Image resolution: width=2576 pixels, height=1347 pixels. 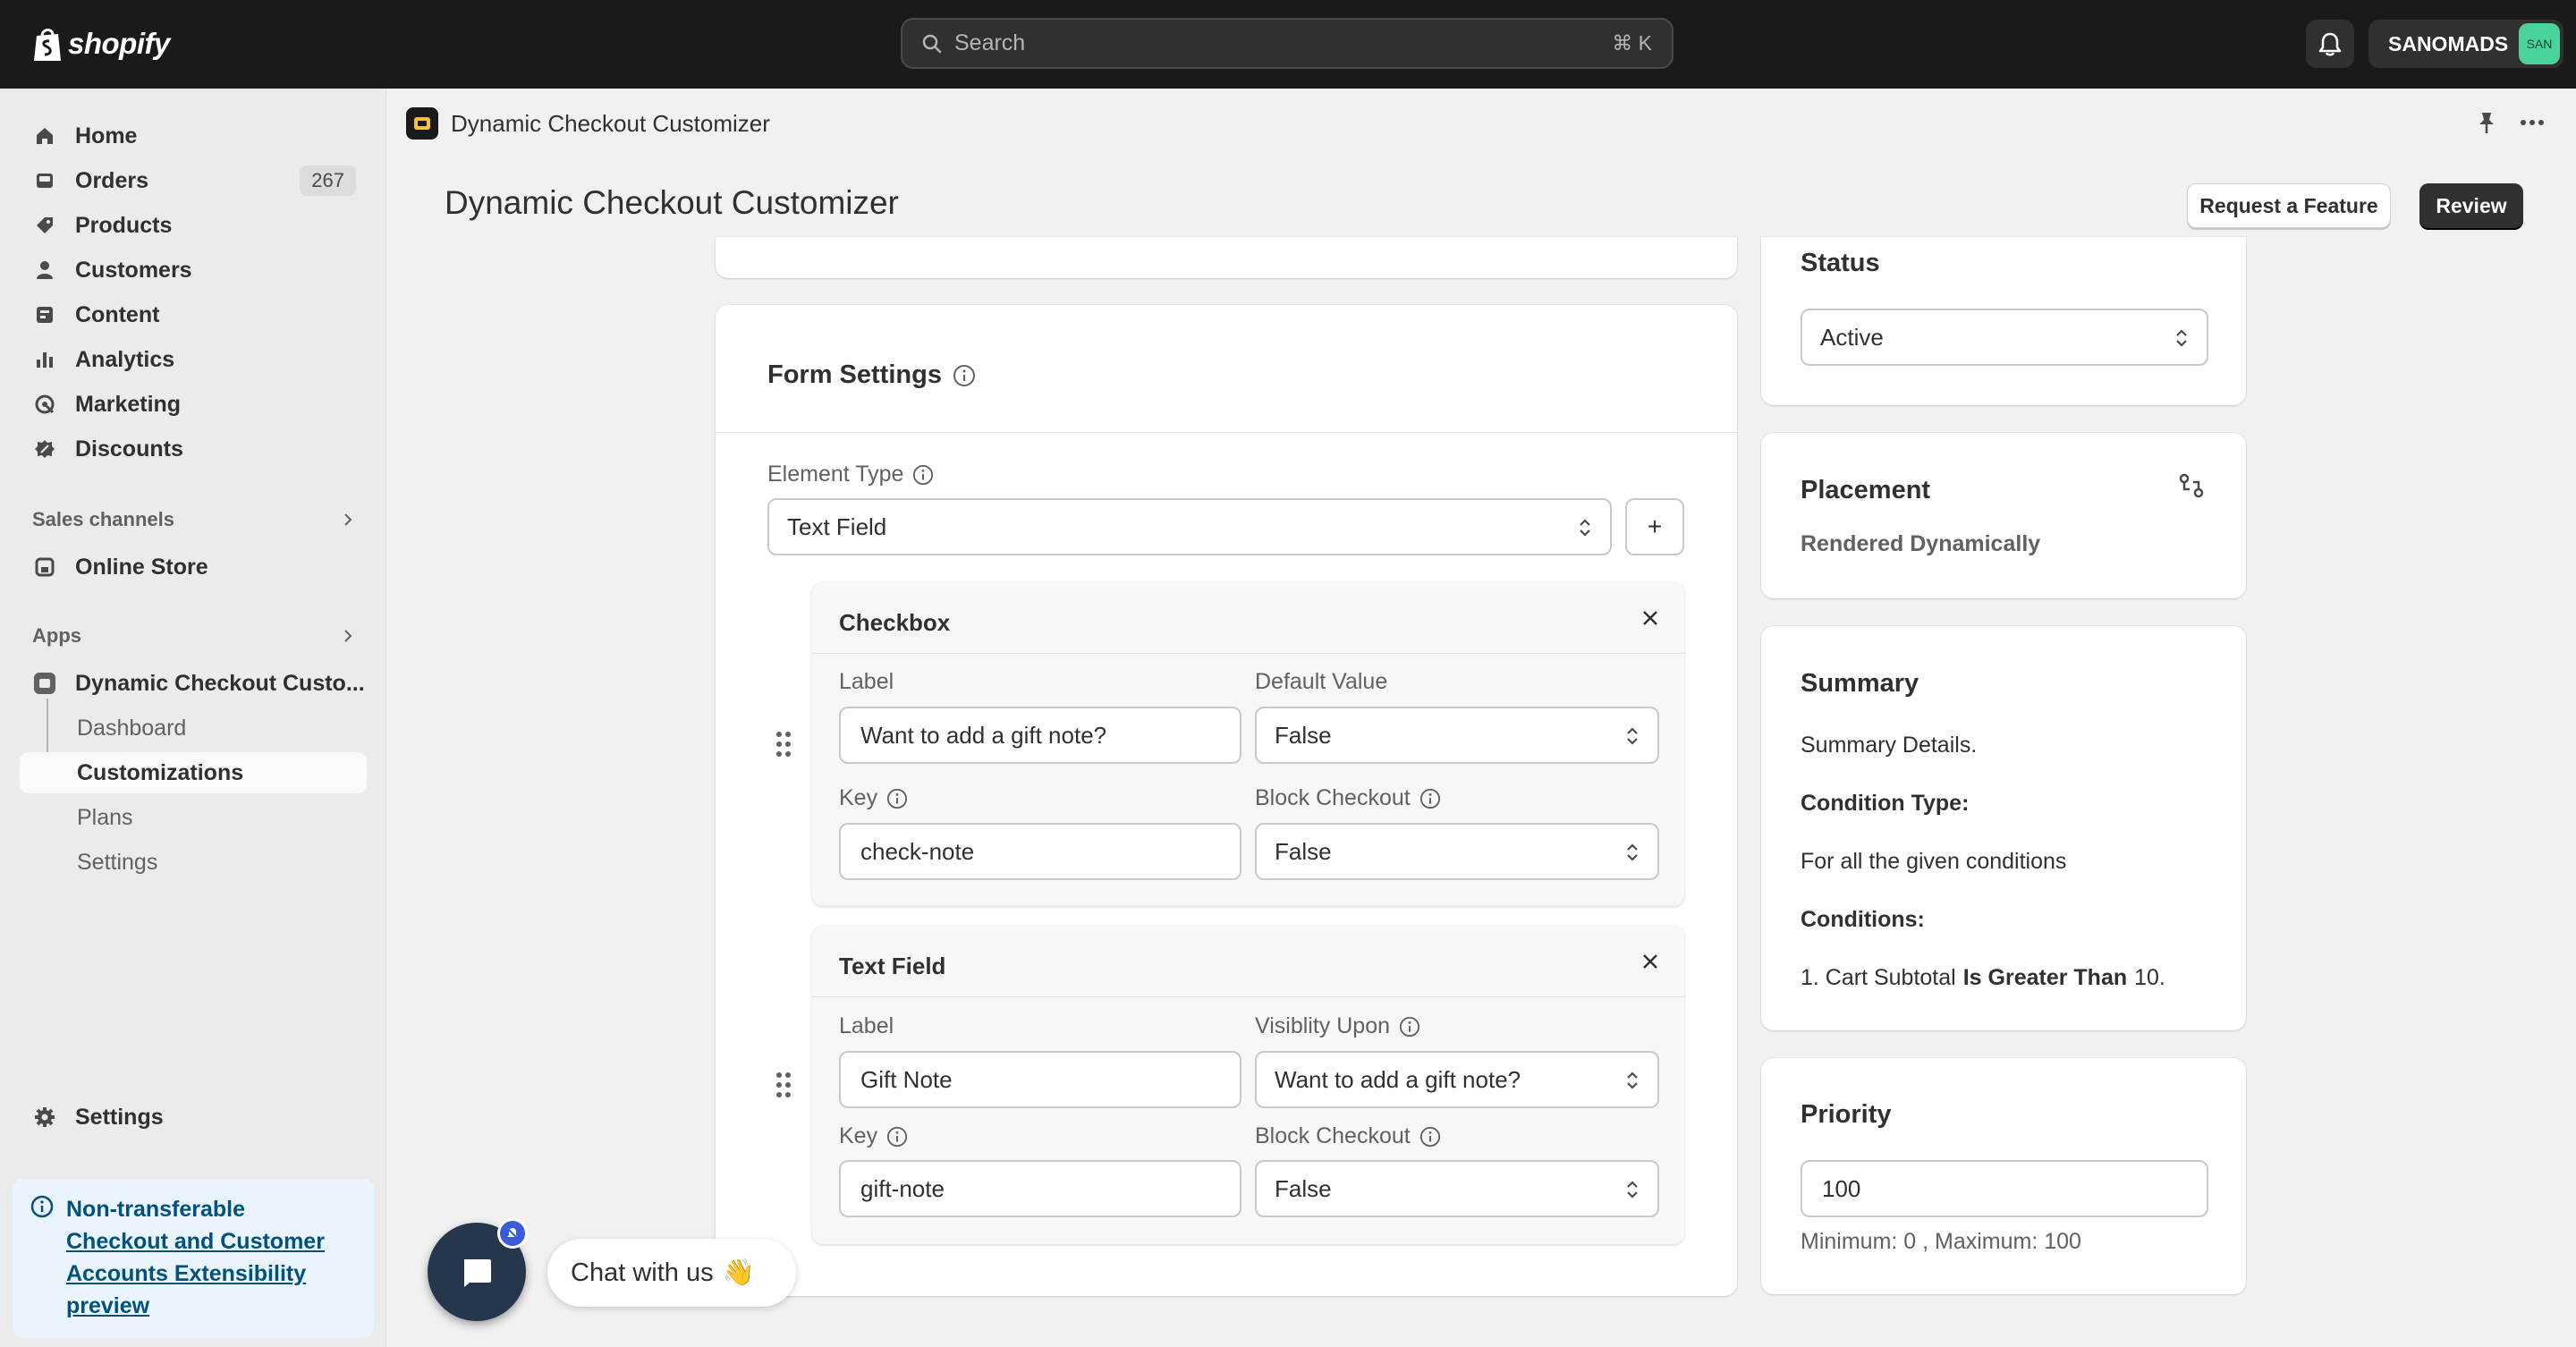 I want to click on sidebar-item-home: Home, so click(x=193, y=136).